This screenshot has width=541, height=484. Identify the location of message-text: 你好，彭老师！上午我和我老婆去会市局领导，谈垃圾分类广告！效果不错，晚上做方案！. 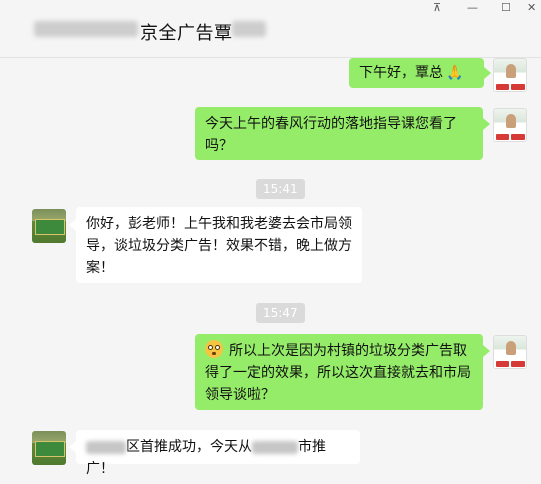
(219, 246).